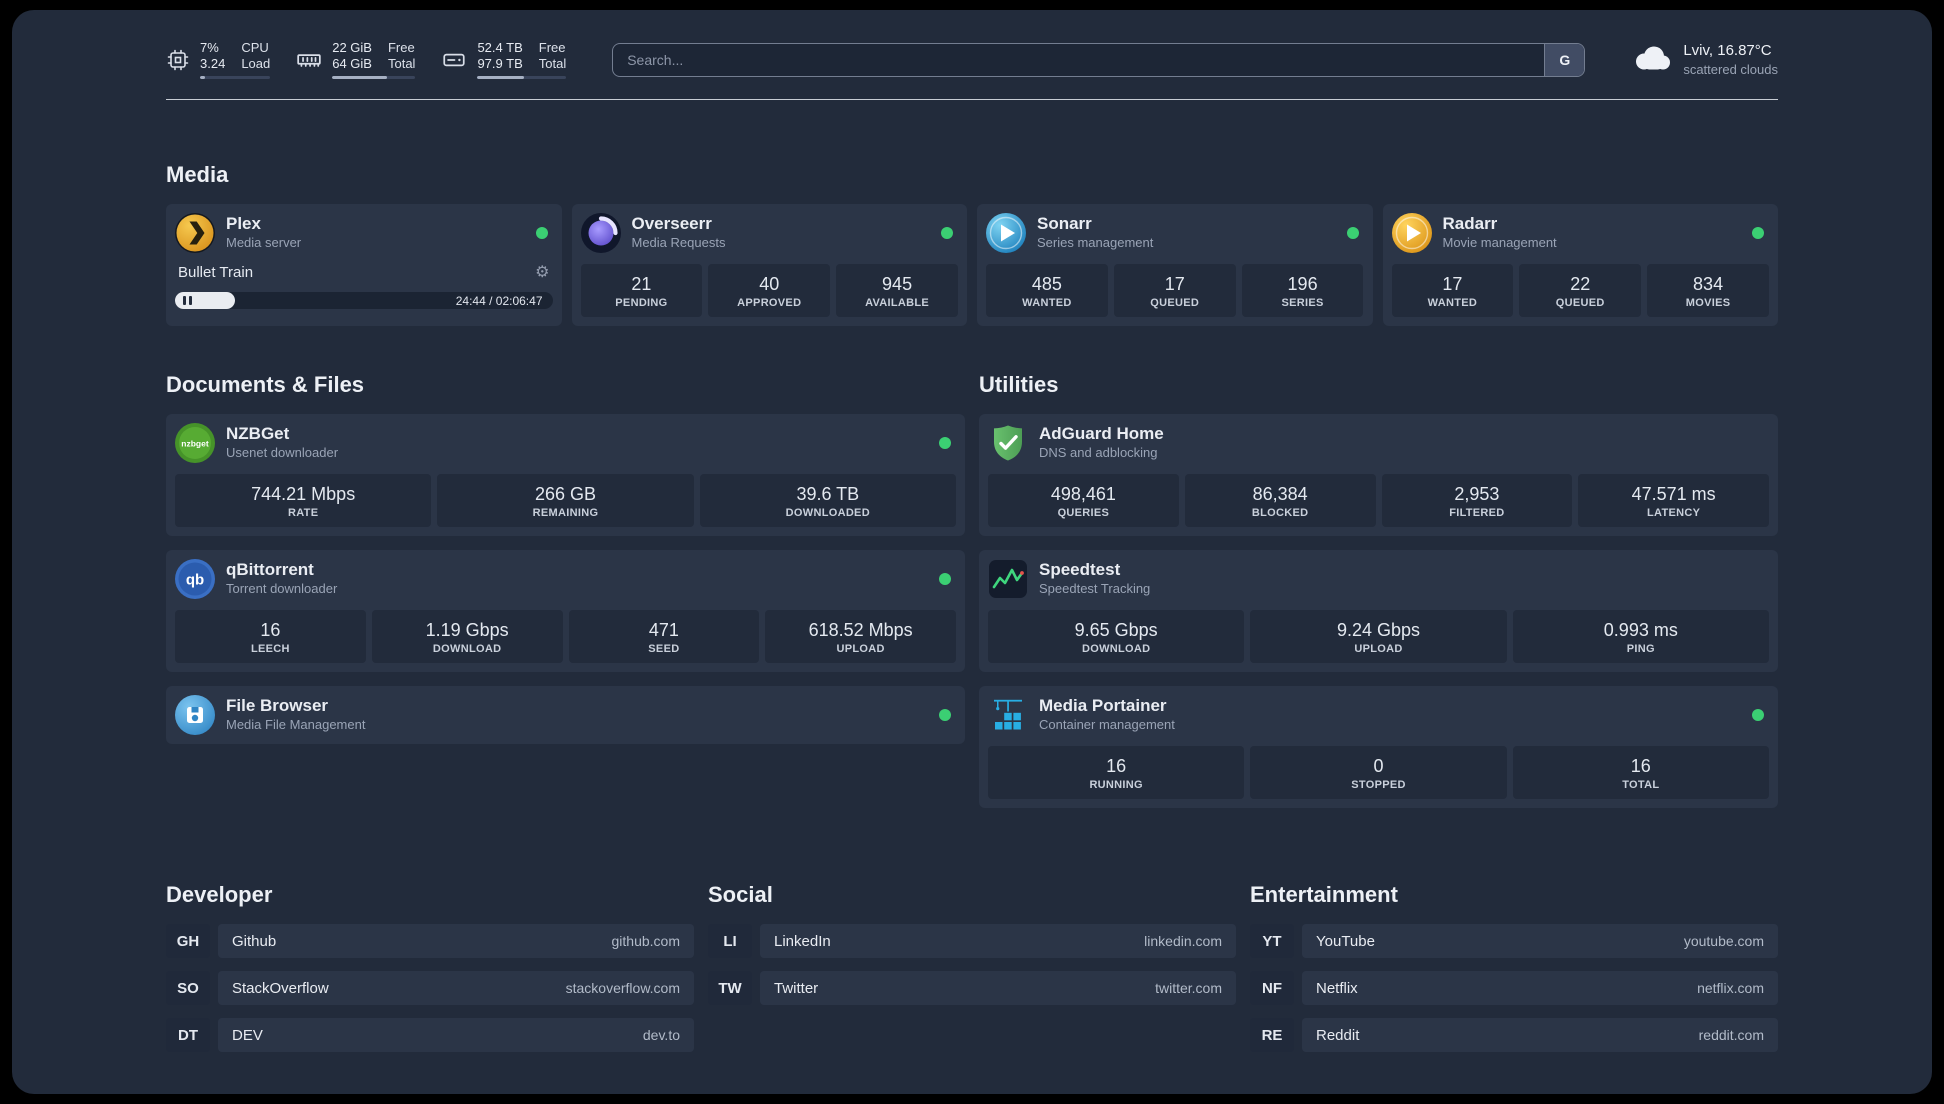  What do you see at coordinates (467, 630) in the screenshot?
I see `stat-value: 1.19 Gbps` at bounding box center [467, 630].